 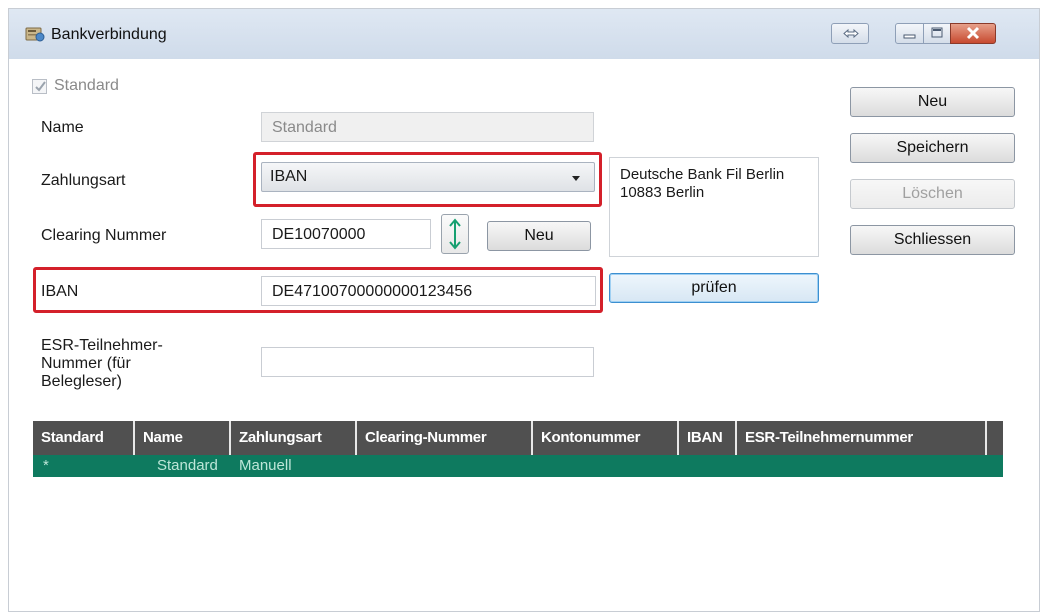 What do you see at coordinates (932, 194) in the screenshot?
I see `delete-button: Löschen` at bounding box center [932, 194].